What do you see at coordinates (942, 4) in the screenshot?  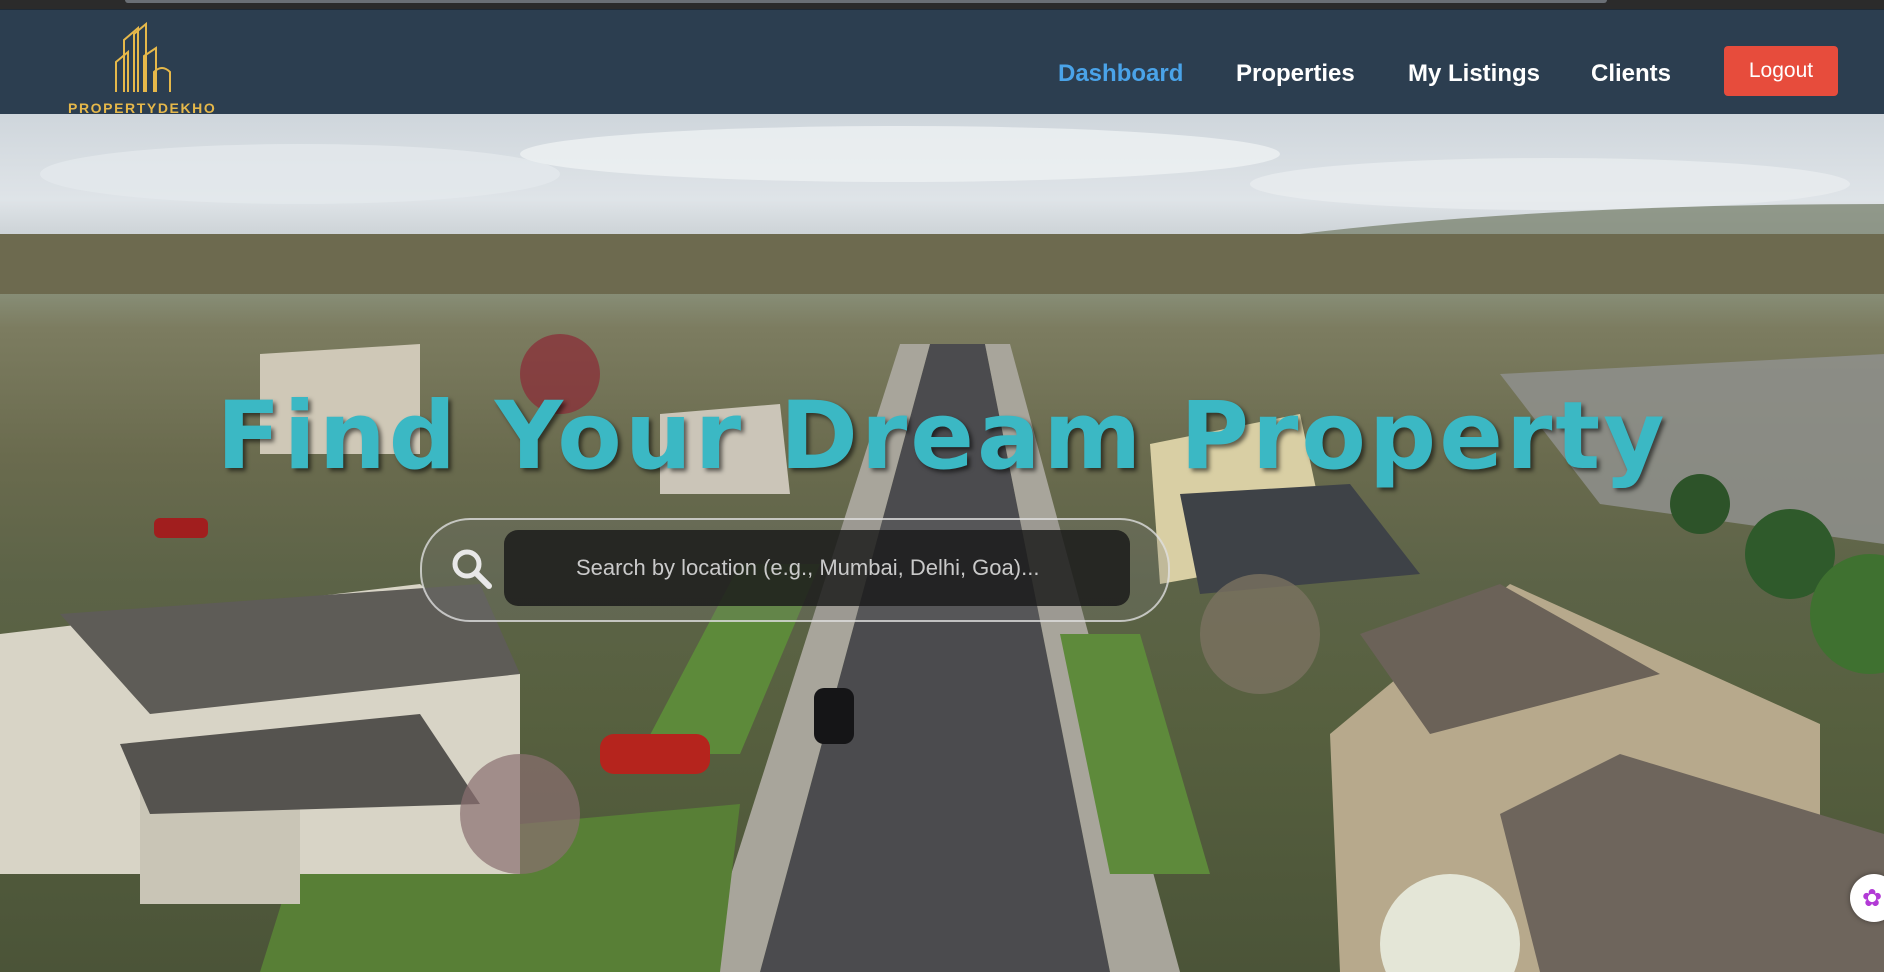 I see `browser-top-strip` at bounding box center [942, 4].